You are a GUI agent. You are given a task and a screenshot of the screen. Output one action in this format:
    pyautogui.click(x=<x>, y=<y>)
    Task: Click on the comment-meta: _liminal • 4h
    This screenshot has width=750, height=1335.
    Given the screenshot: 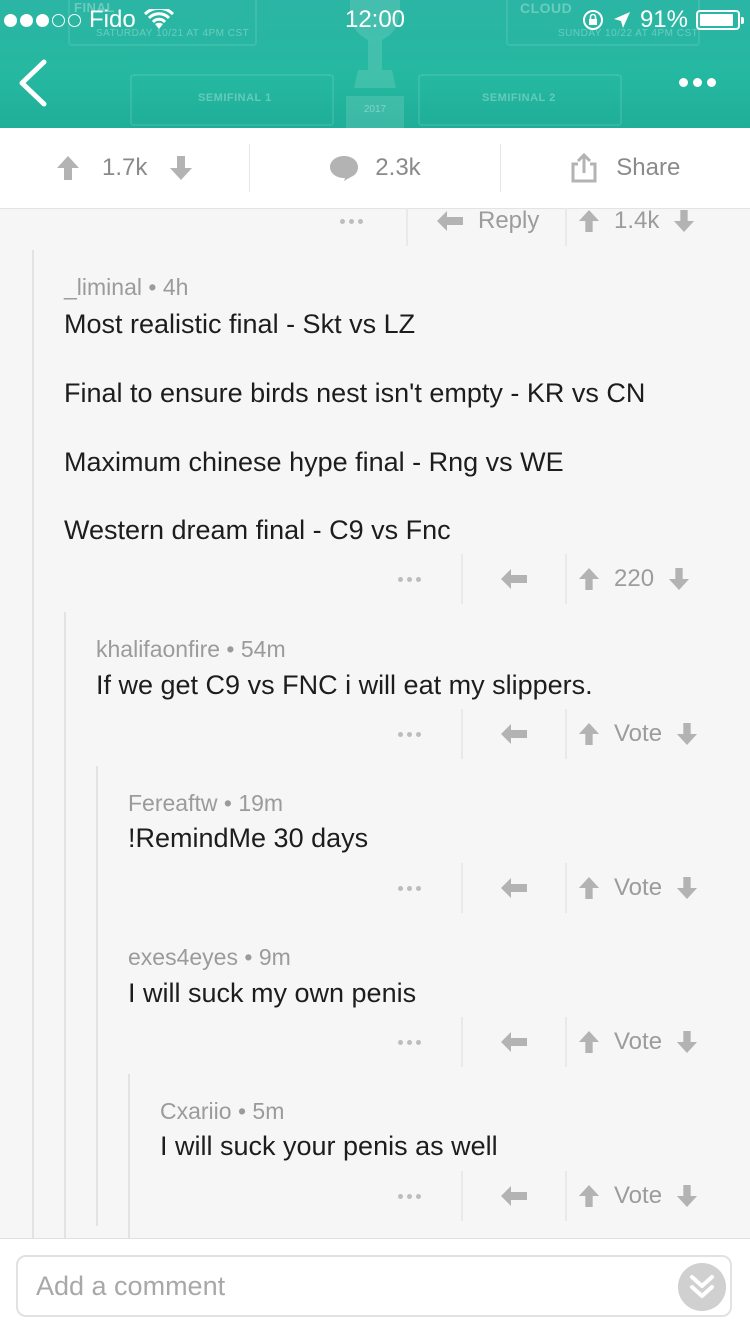 What is the action you would take?
    pyautogui.click(x=126, y=287)
    